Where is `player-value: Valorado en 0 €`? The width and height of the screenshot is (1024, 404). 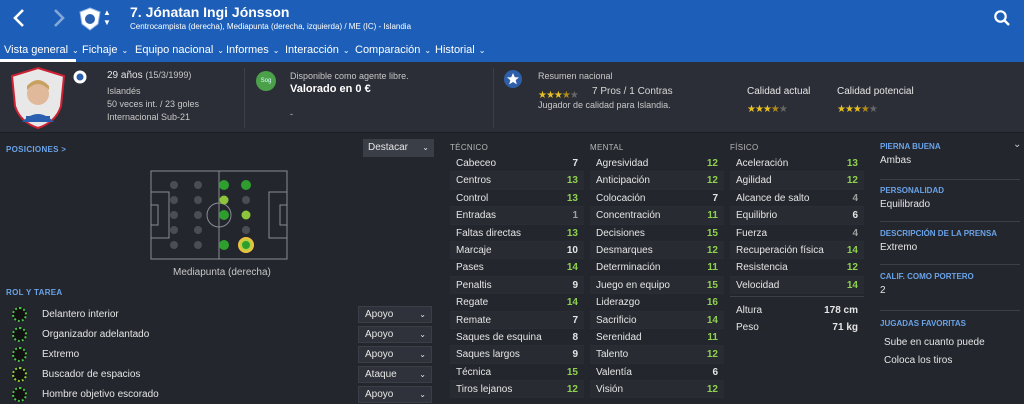 player-value: Valorado en 0 € is located at coordinates (330, 89).